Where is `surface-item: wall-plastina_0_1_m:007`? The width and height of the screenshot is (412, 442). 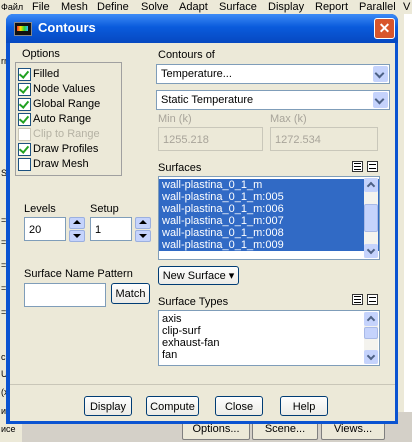 surface-item: wall-plastina_0_1_m:007 is located at coordinates (269, 221).